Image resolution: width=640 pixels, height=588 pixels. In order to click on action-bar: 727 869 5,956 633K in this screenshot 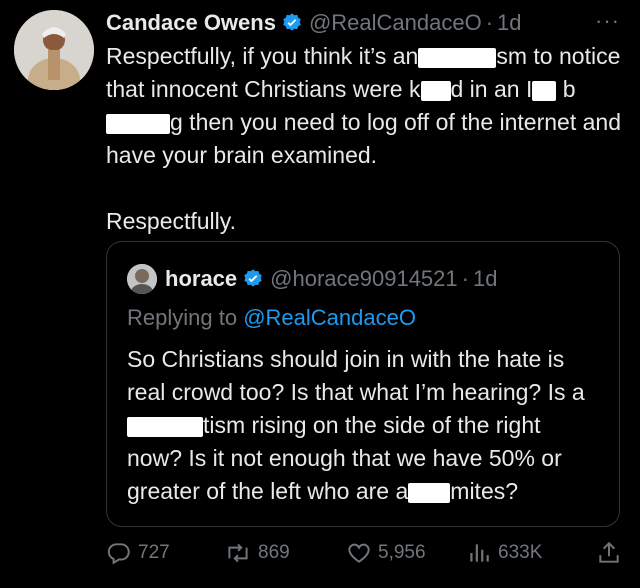, I will do `click(366, 553)`.